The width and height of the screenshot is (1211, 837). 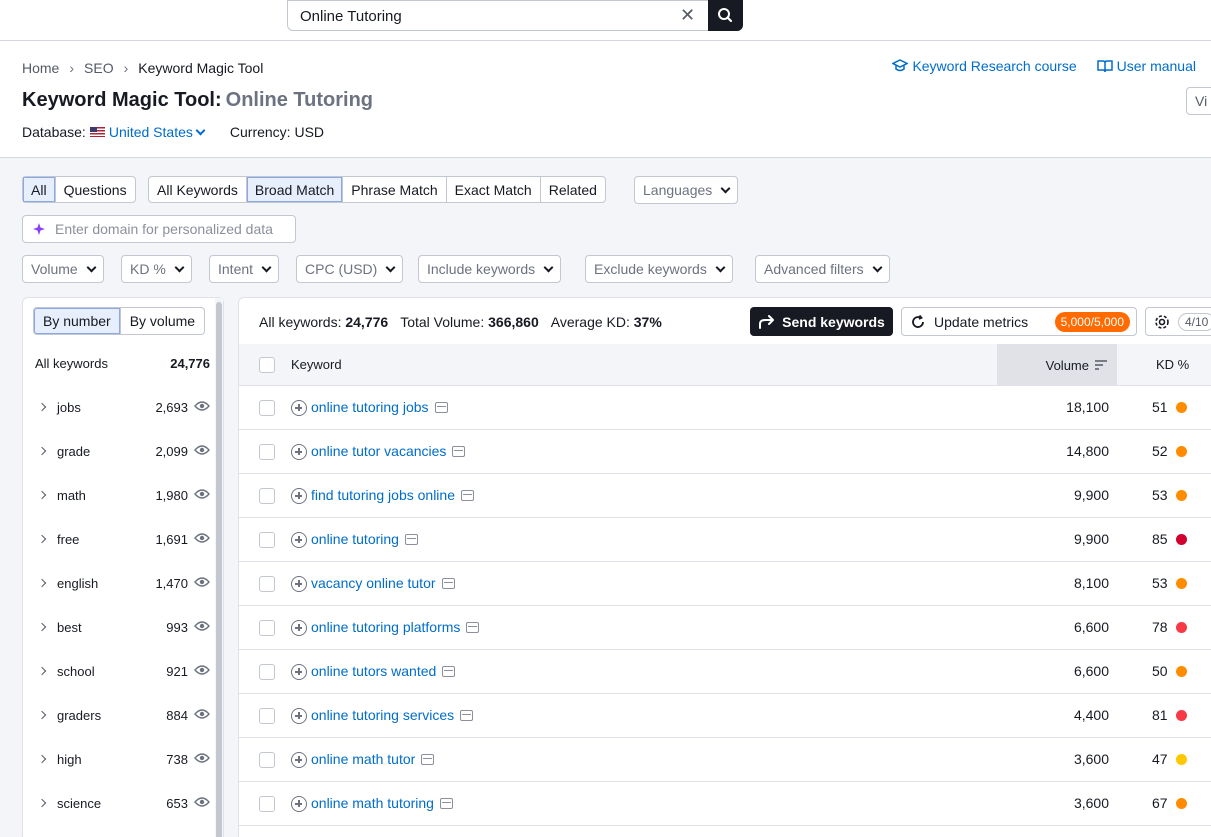 I want to click on group-item: graders 884, so click(x=119, y=715).